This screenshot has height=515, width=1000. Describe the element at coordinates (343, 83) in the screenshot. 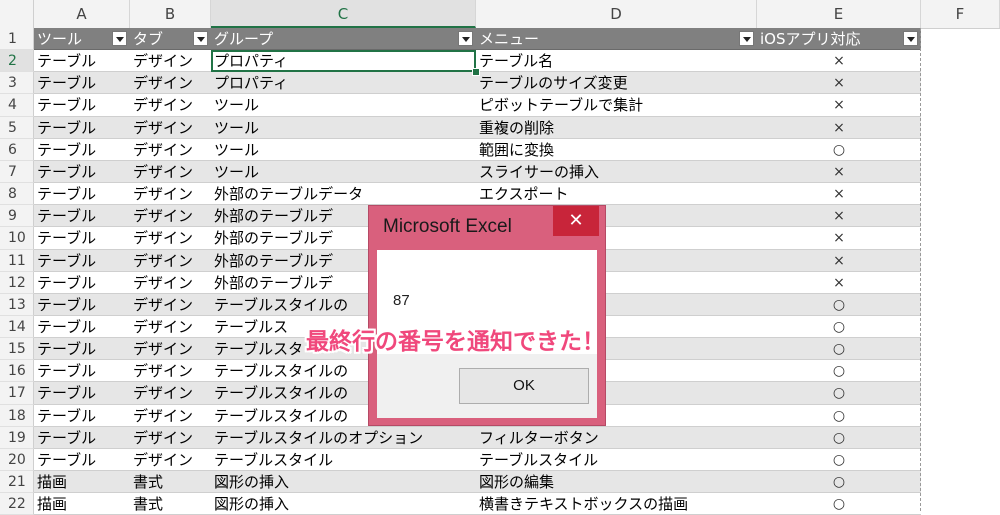

I see `cell-c: プロパティ` at that location.